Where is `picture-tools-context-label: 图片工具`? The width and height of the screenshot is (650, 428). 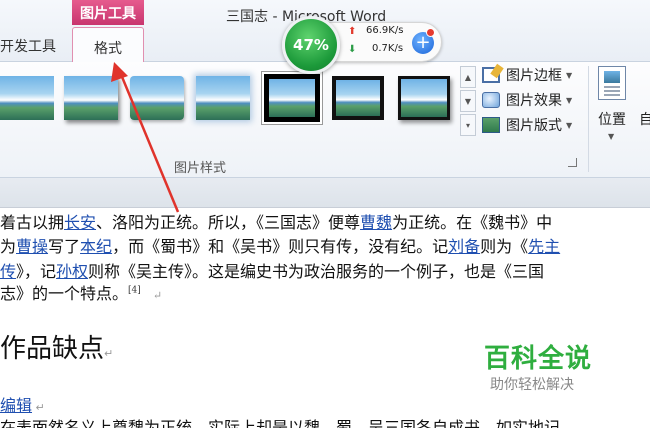 picture-tools-context-label: 图片工具 is located at coordinates (108, 12).